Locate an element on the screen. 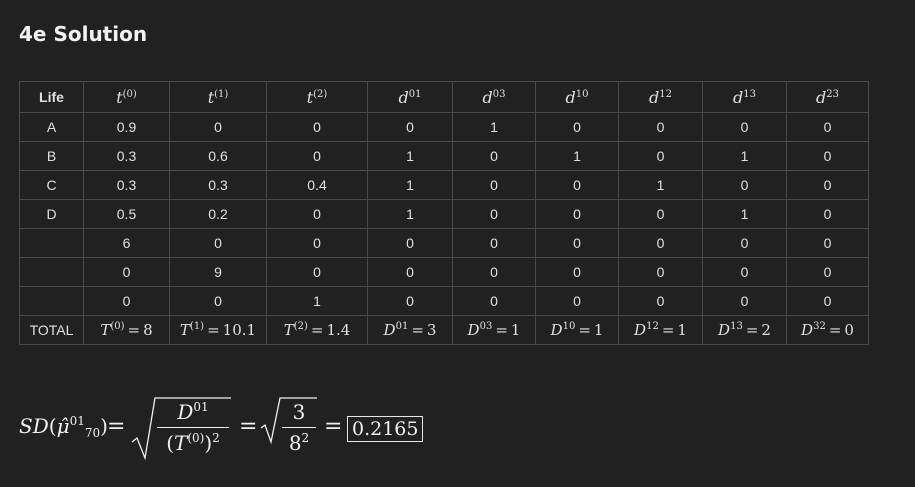 The image size is (915, 487). total-cell: D13 = 2 is located at coordinates (744, 330).